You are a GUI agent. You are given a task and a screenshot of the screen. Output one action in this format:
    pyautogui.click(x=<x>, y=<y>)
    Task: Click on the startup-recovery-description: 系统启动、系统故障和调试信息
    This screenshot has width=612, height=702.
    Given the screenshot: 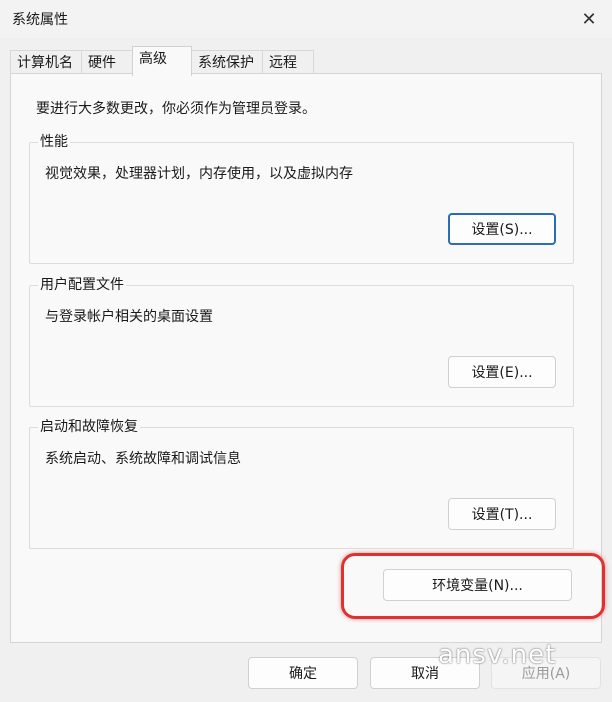 What is the action you would take?
    pyautogui.click(x=143, y=459)
    